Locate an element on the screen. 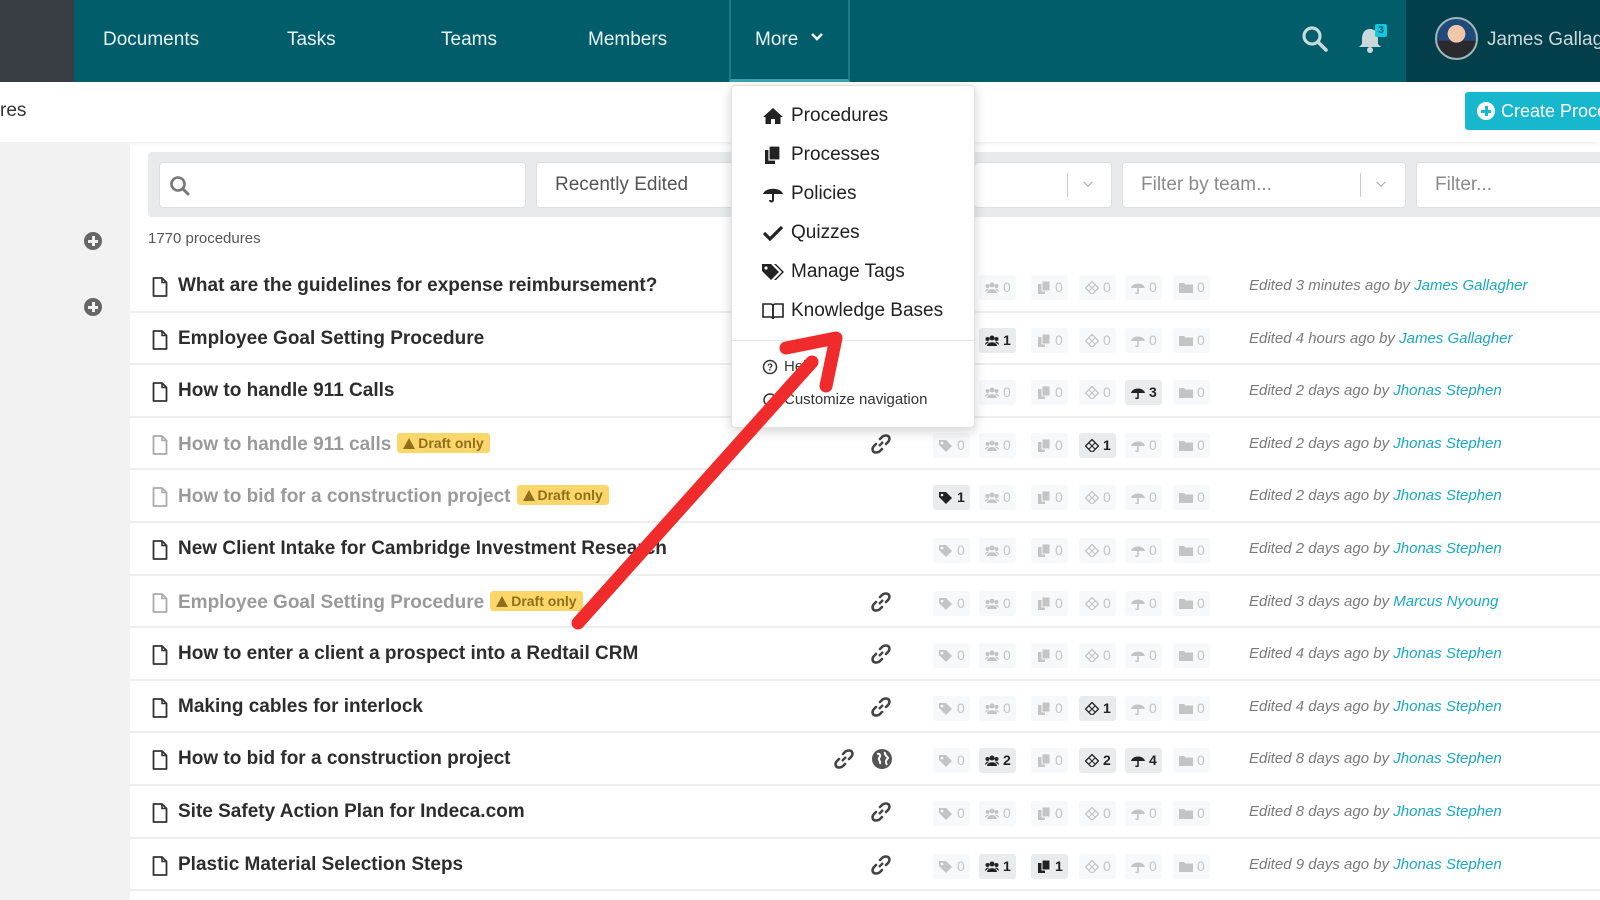 The image size is (1600, 900). procedure-title: Employee Goal Setting Procedure is located at coordinates (331, 339).